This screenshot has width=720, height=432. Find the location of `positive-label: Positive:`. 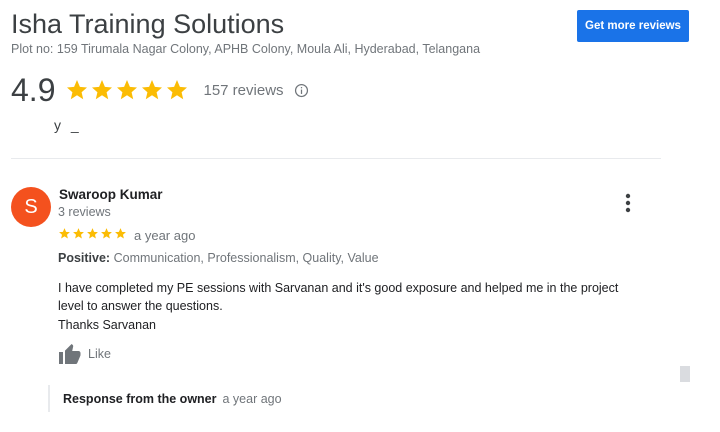

positive-label: Positive: is located at coordinates (84, 258).